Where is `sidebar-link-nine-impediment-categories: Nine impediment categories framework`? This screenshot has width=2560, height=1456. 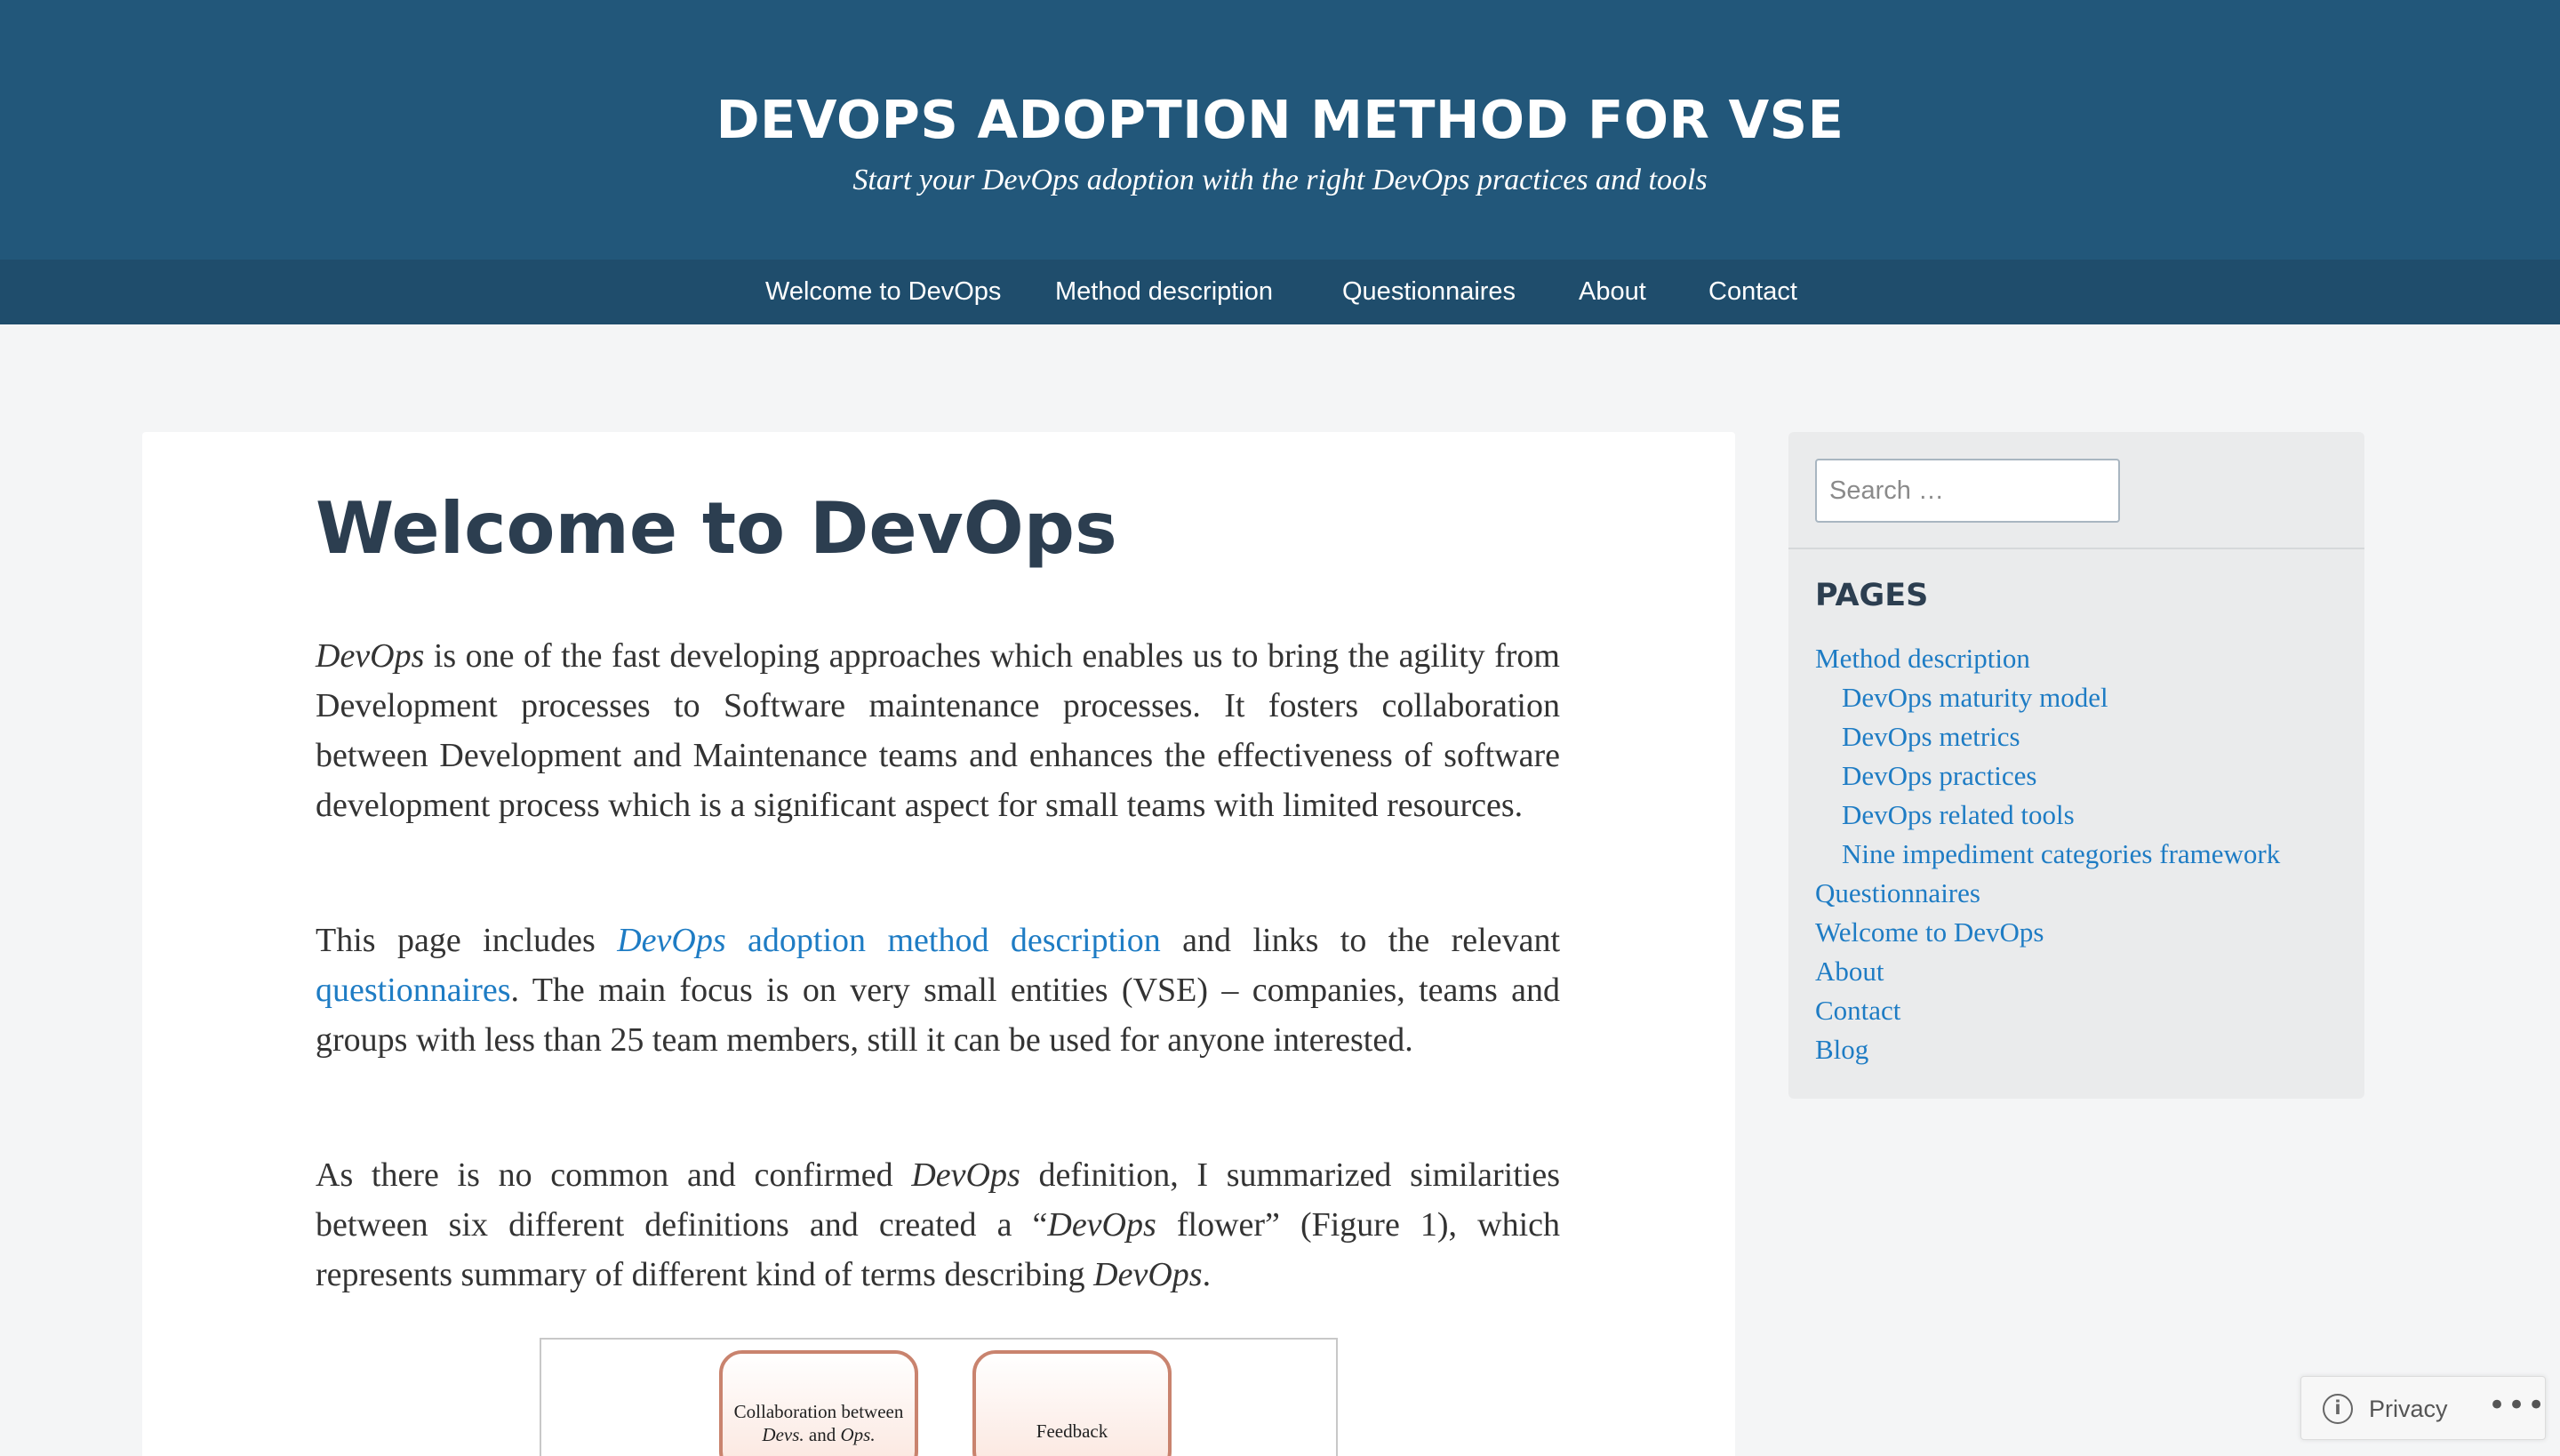 sidebar-link-nine-impediment-categories: Nine impediment categories framework is located at coordinates (2061, 854).